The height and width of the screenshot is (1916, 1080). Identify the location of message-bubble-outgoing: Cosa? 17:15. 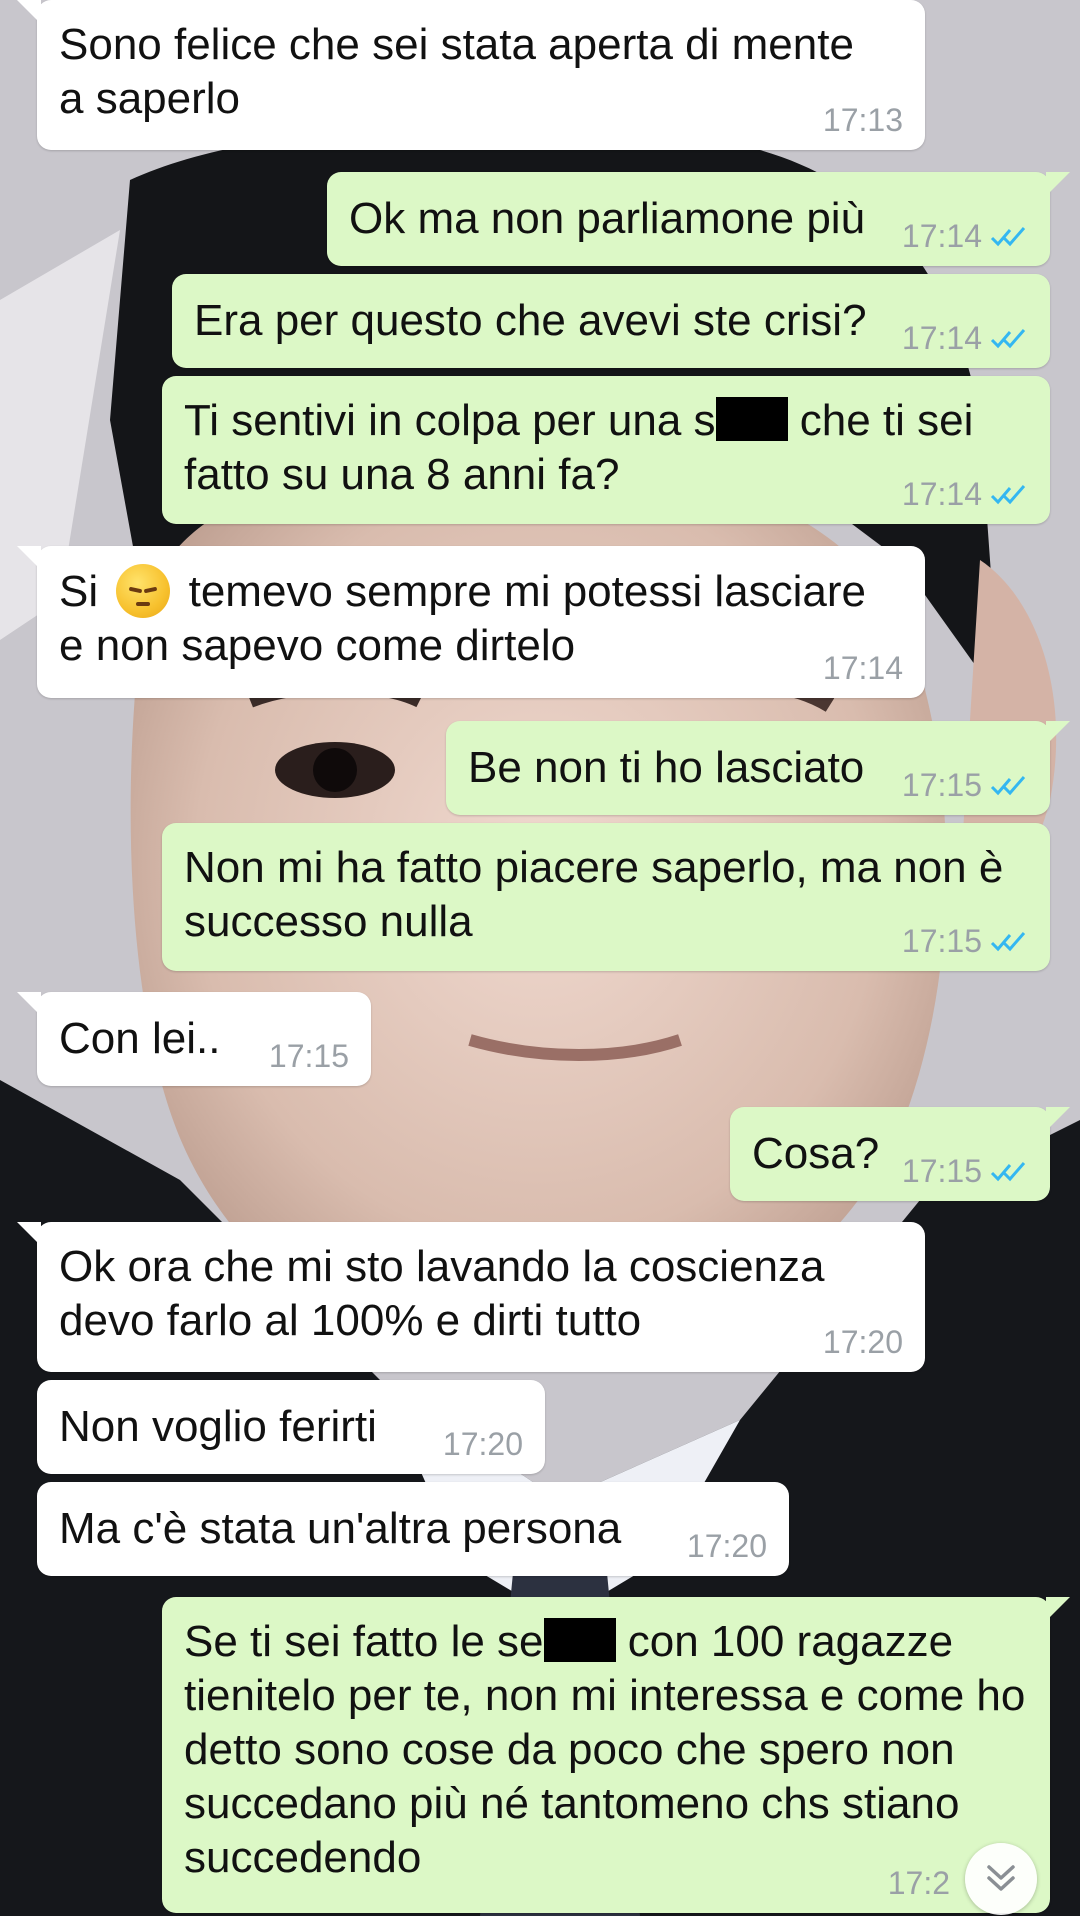
(900, 1154).